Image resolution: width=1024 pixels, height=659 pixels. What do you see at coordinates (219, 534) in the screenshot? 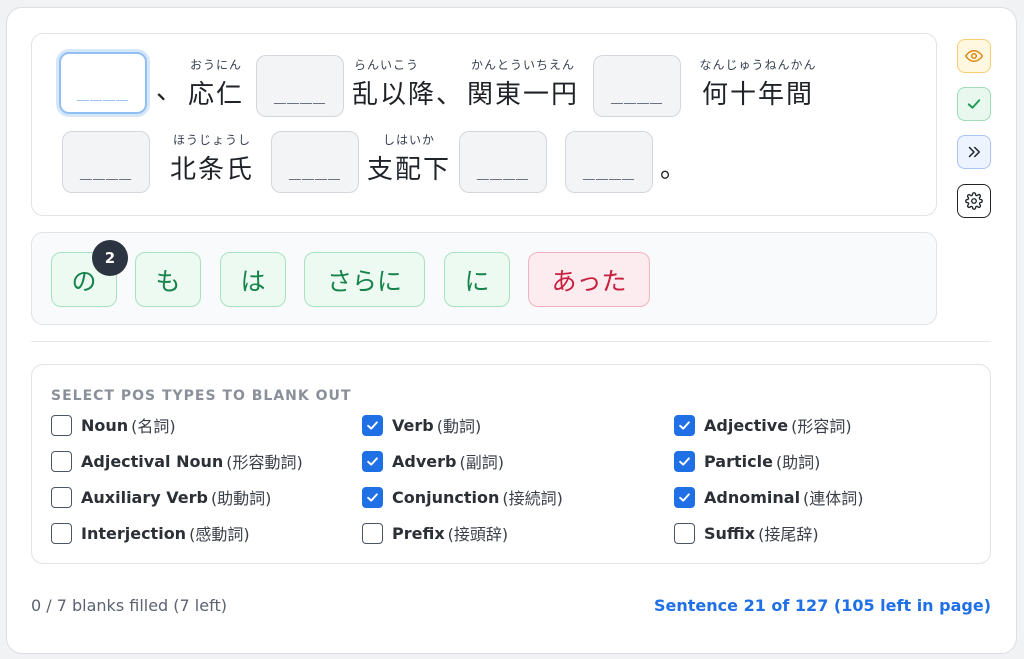
I see `pos-label-jp: (感動詞)` at bounding box center [219, 534].